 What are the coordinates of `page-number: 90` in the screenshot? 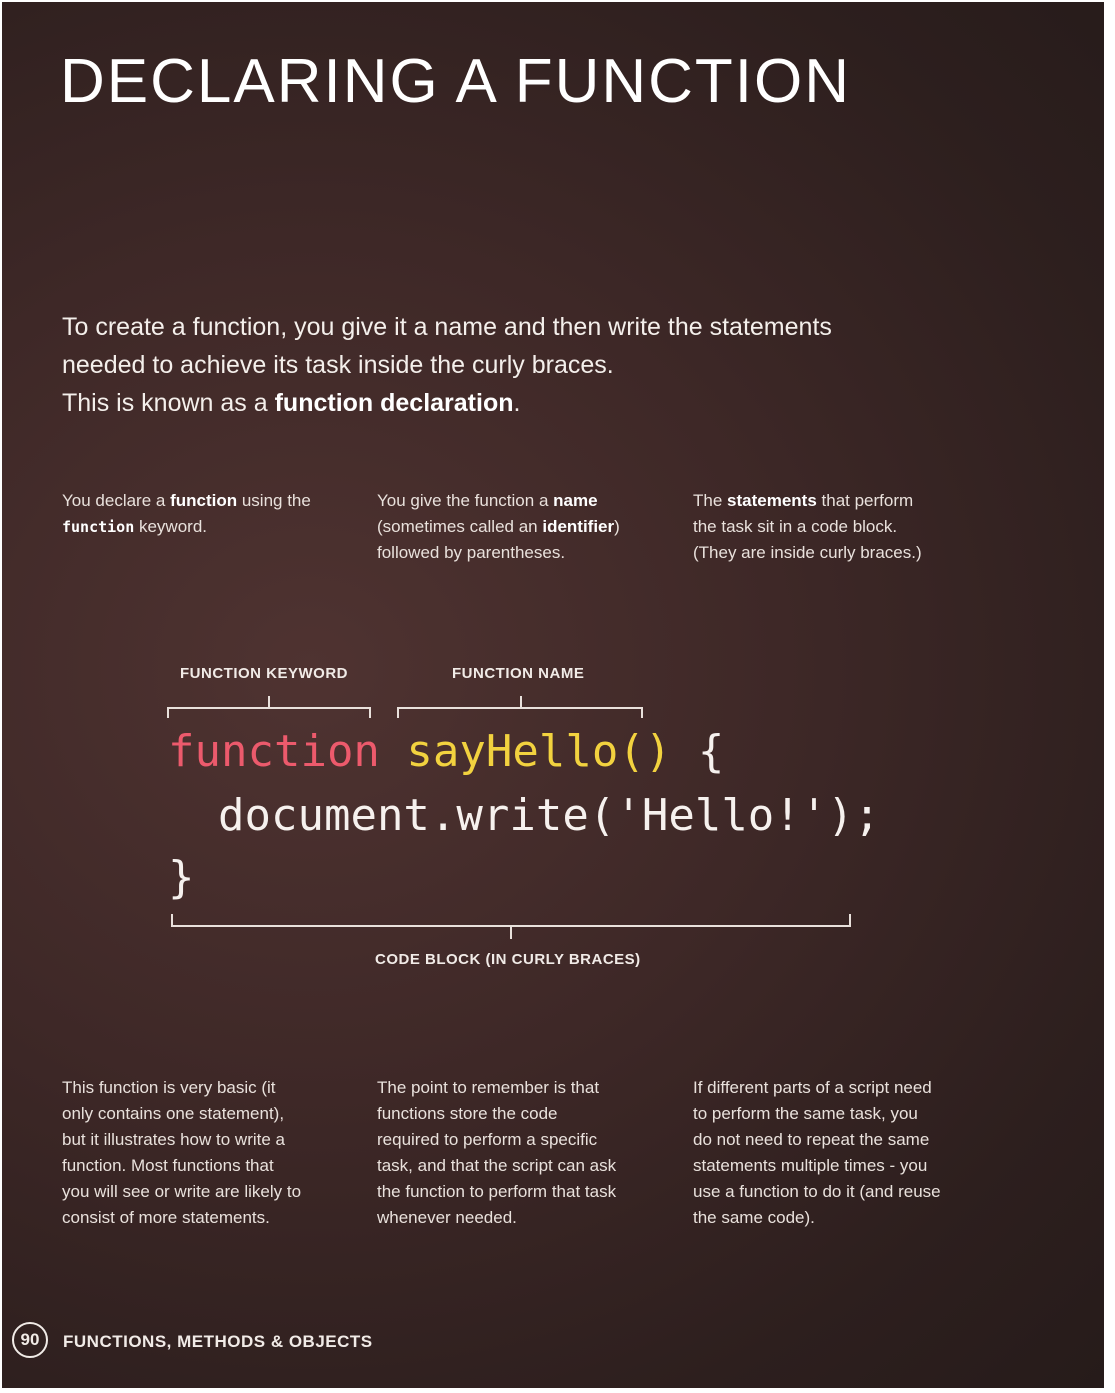 It's located at (30, 1339).